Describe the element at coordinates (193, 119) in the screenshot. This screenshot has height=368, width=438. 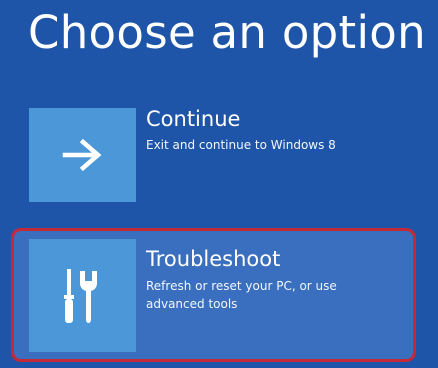
I see `continue-label: Continue` at that location.